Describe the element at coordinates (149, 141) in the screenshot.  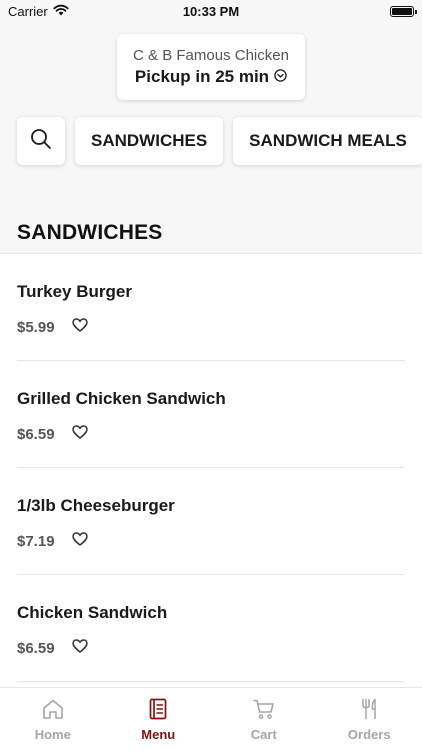
I see `category-sandwiches: SANDWICHES` at that location.